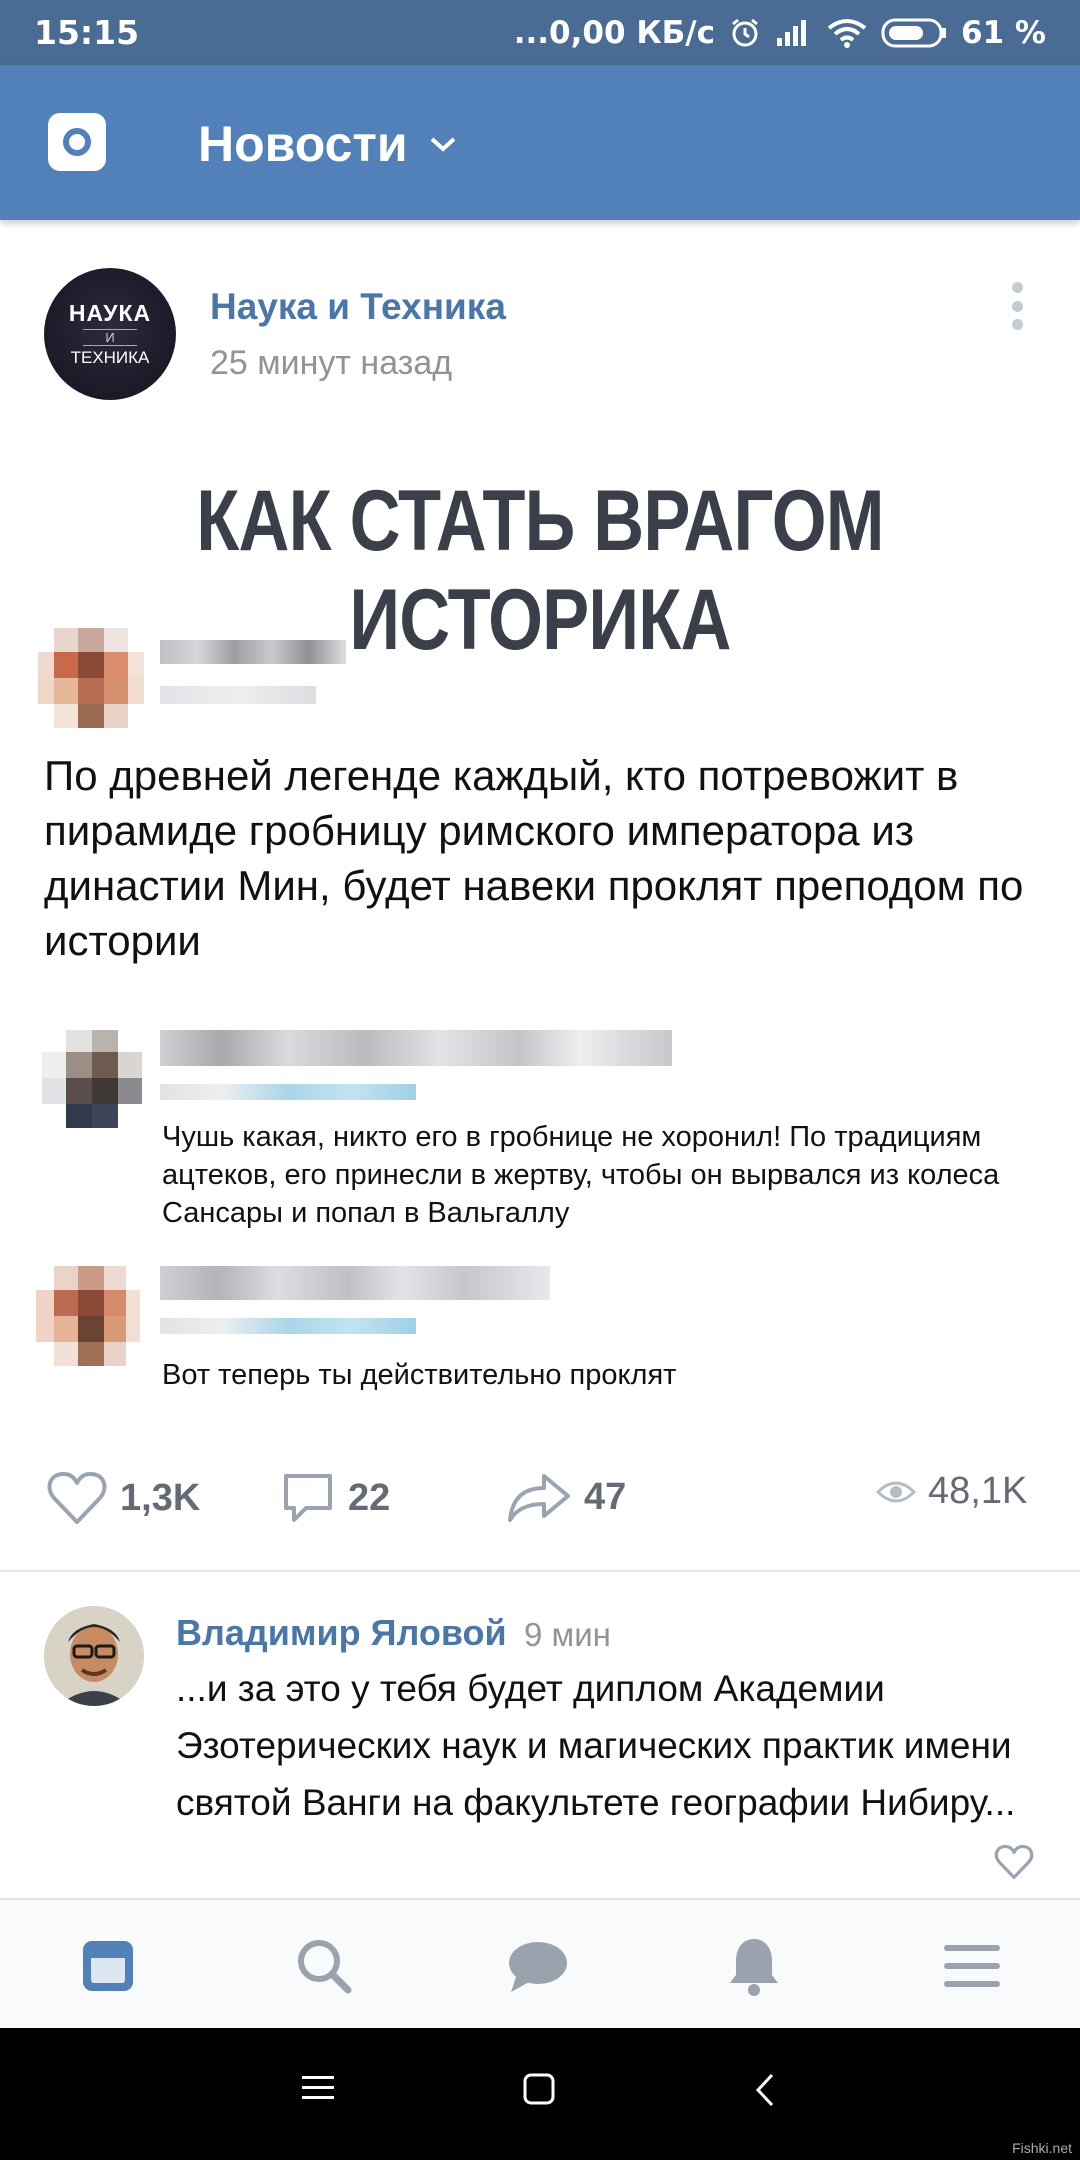 This screenshot has width=1080, height=2160. Describe the element at coordinates (331, 363) in the screenshot. I see `post-time: 25 минут назад` at that location.